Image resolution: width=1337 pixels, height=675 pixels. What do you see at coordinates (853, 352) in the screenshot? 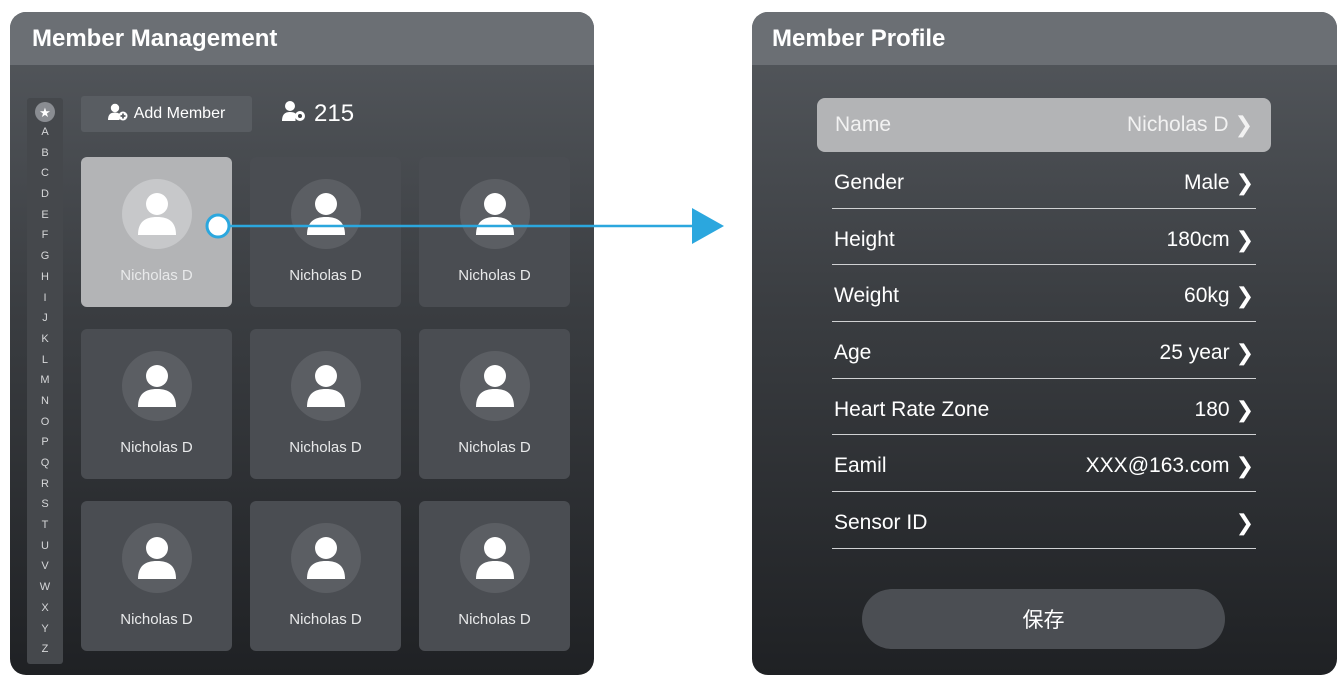
I see `field-label: Age` at bounding box center [853, 352].